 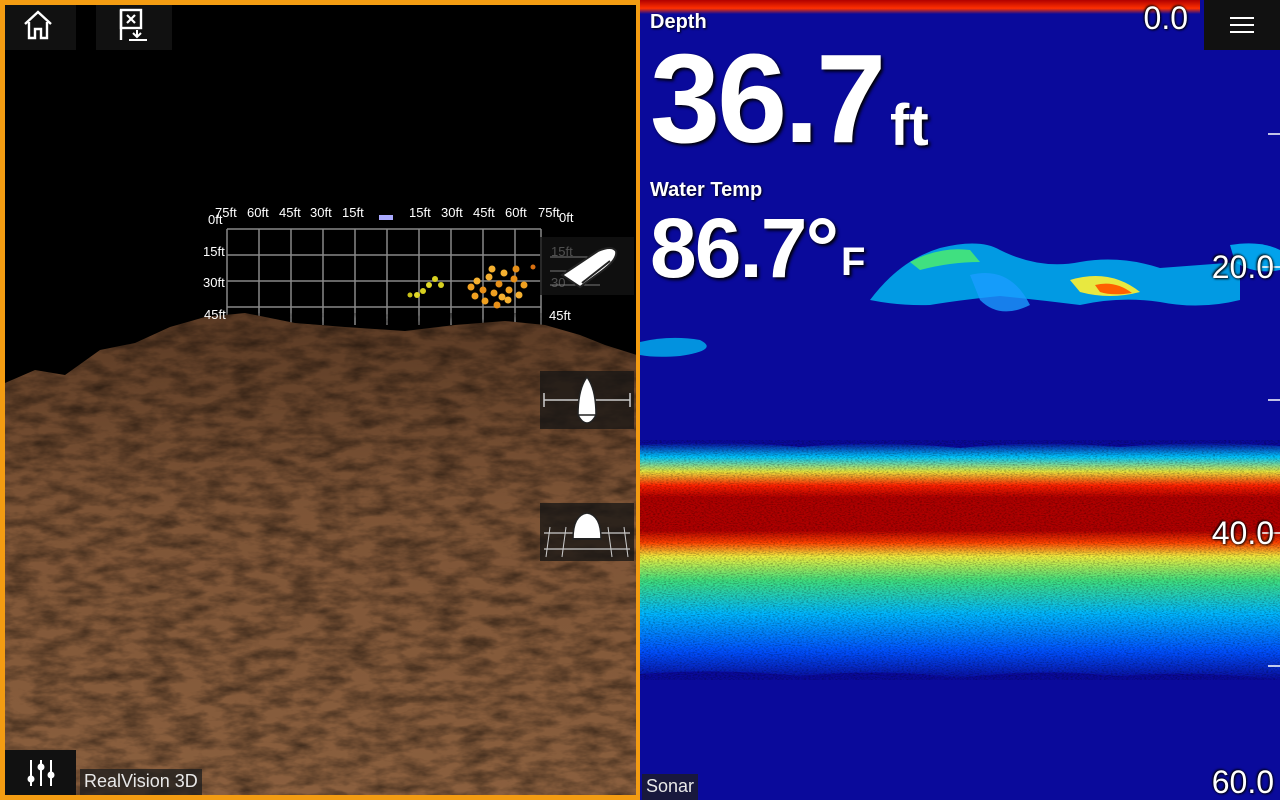 What do you see at coordinates (853, 262) in the screenshot?
I see `water-temp-unit: F` at bounding box center [853, 262].